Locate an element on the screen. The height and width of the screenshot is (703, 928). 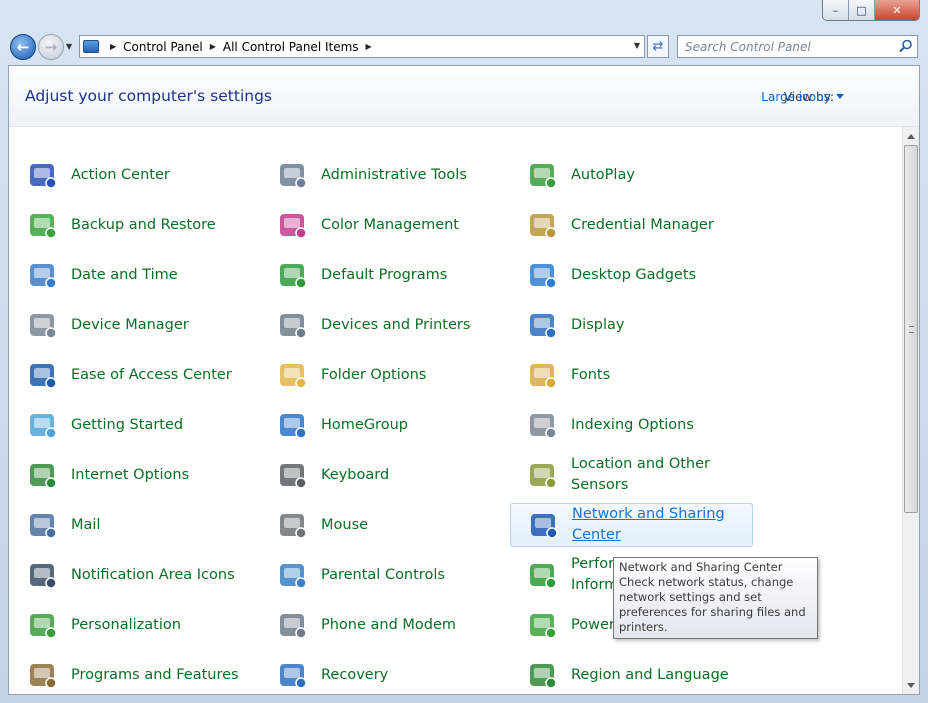
personalization-icon is located at coordinates (43, 625).